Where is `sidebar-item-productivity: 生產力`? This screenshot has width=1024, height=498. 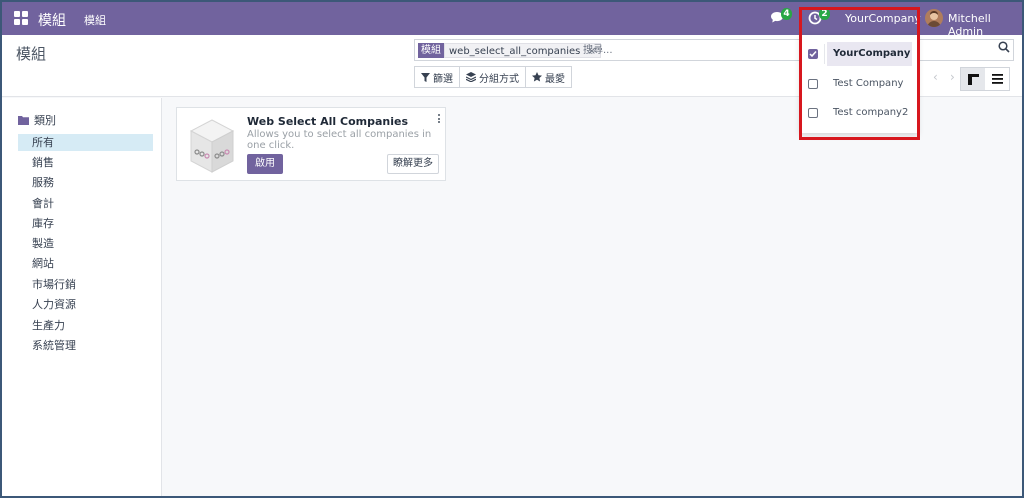 sidebar-item-productivity: 生產力 is located at coordinates (85, 325).